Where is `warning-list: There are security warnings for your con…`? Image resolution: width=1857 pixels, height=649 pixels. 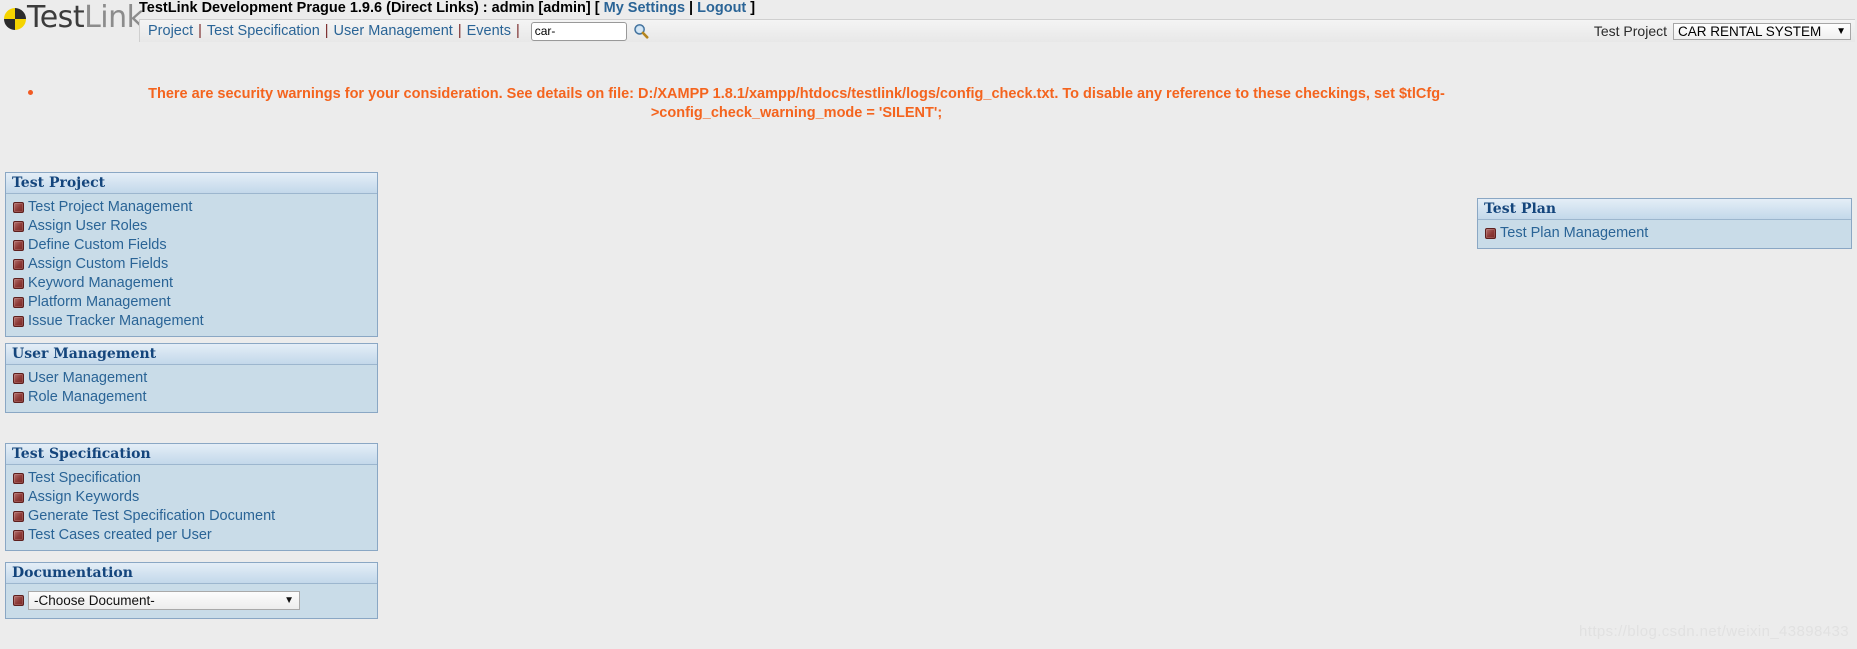
warning-list: There are security warnings for your con… is located at coordinates (928, 99).